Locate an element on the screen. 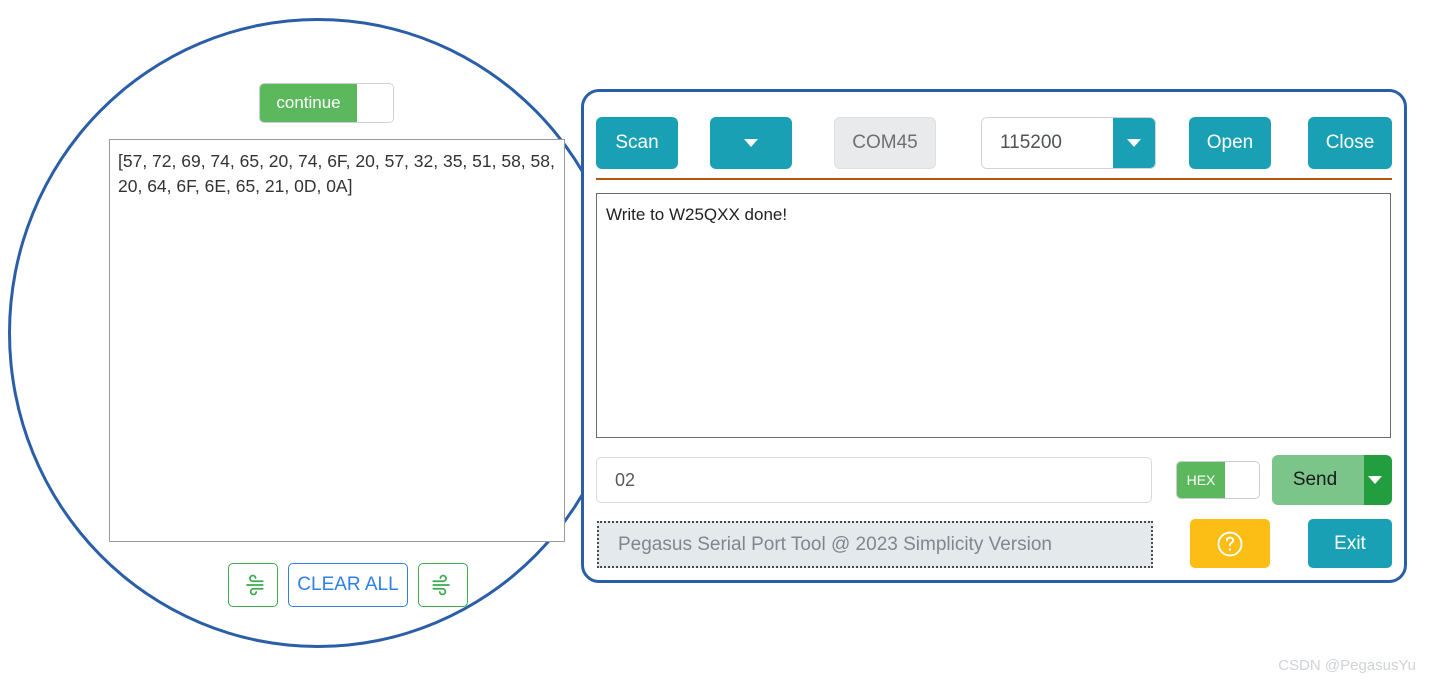 The image size is (1430, 688). scan-button: Scan is located at coordinates (637, 143).